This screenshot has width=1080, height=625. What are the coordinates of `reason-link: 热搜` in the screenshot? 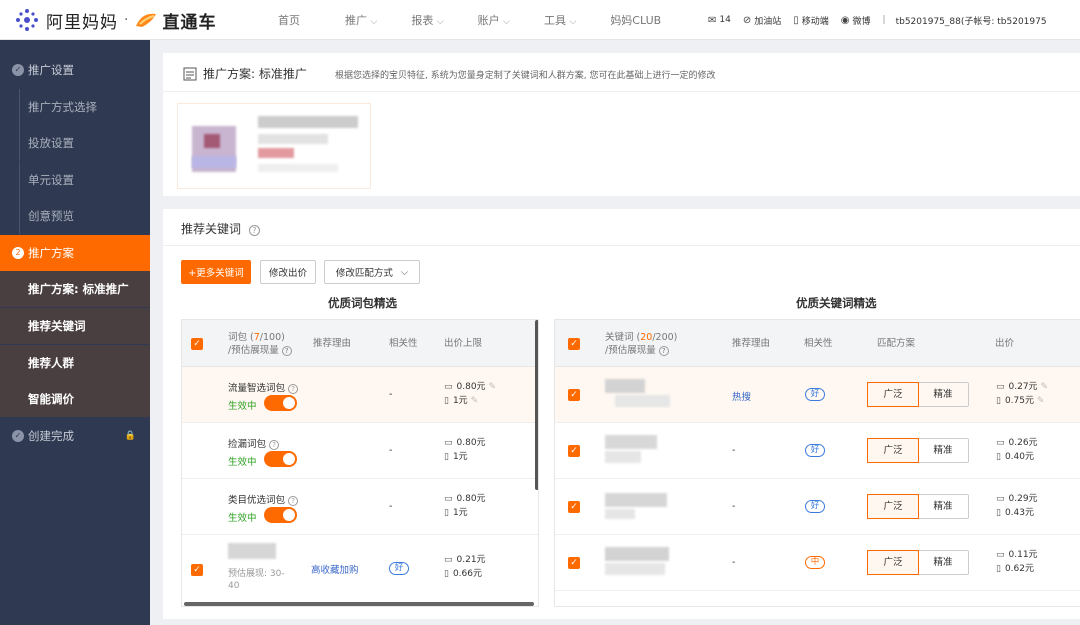 It's located at (741, 396).